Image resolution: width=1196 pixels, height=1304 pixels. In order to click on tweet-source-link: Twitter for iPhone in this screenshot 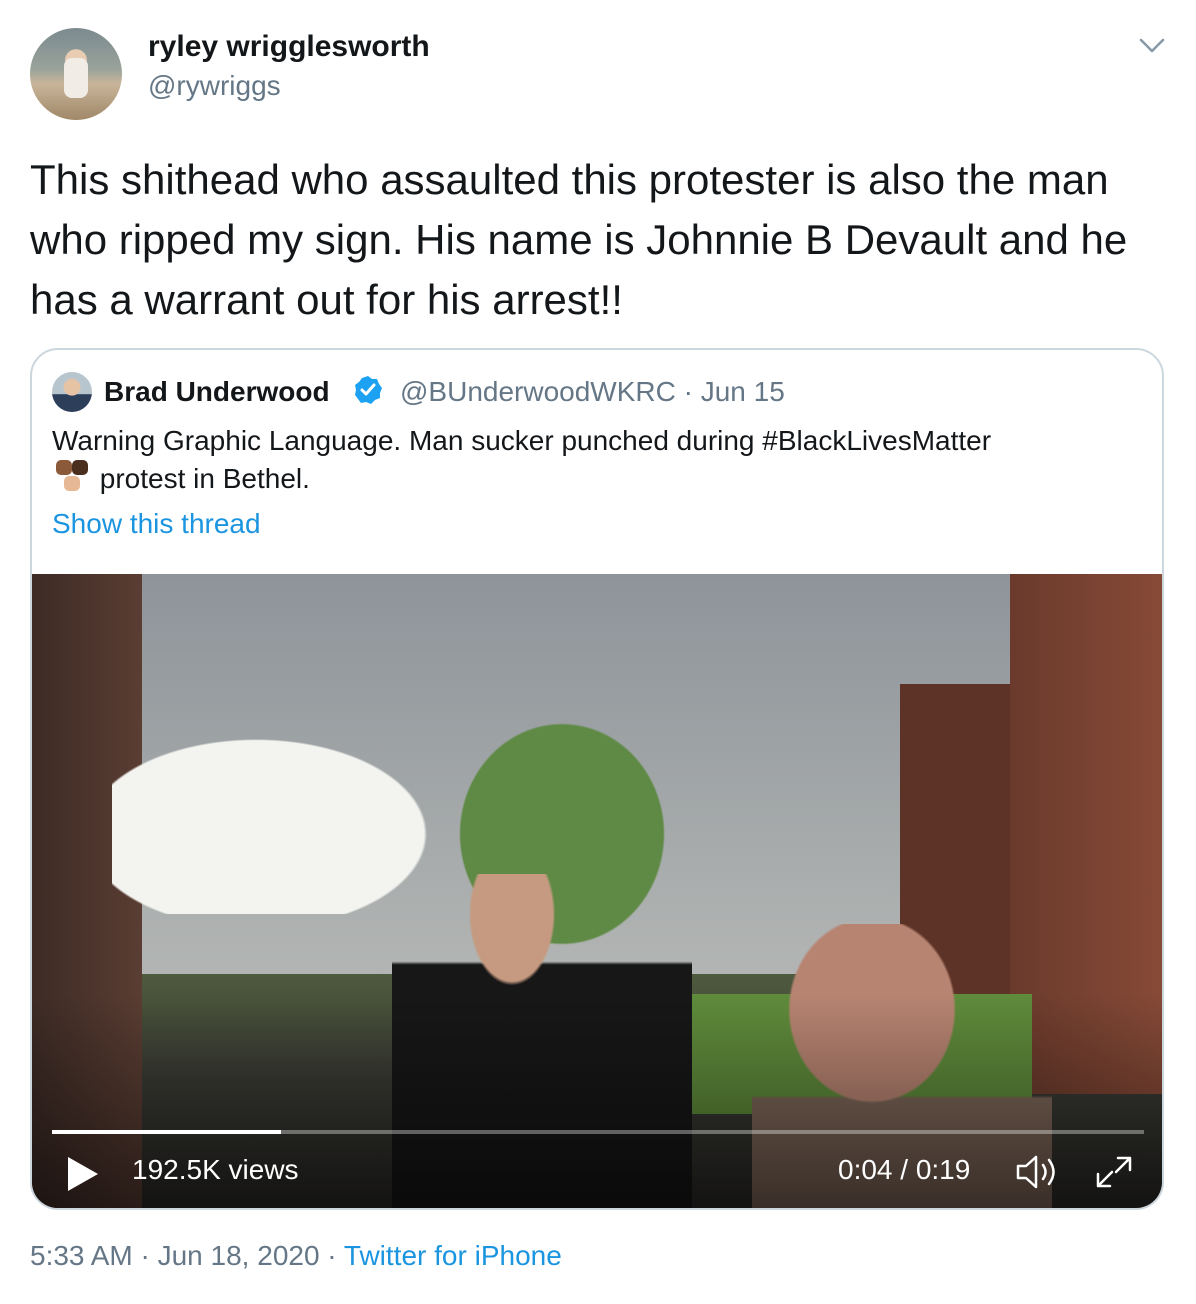, I will do `click(453, 1255)`.